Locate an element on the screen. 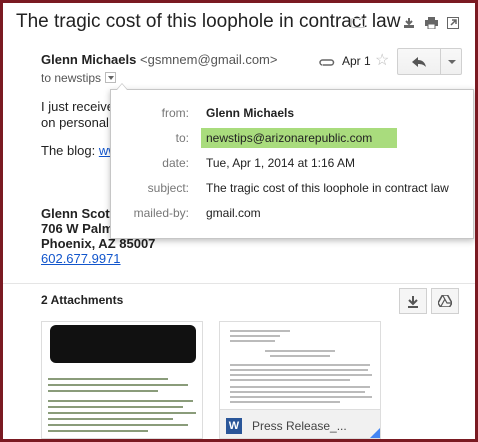  save-to-drive-button is located at coordinates (445, 301).